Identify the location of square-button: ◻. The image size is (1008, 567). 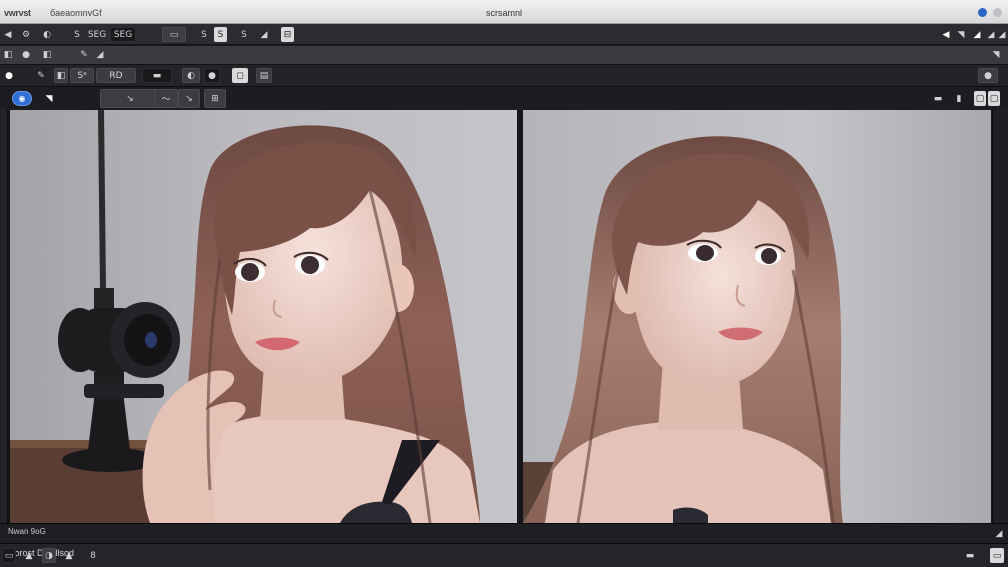
(240, 75).